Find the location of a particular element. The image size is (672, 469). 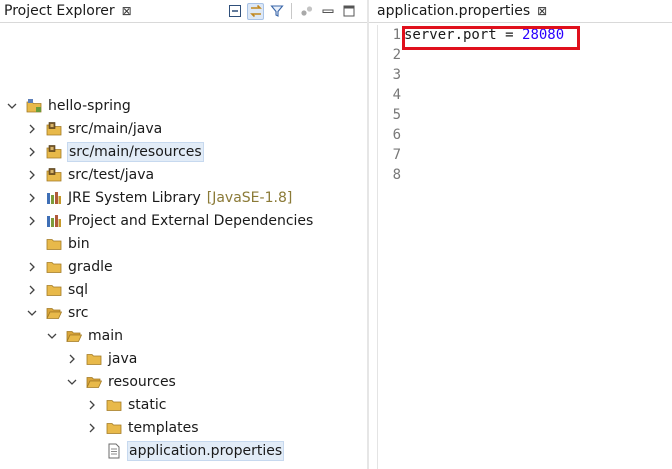

tree-item: application.properties is located at coordinates (185, 450).